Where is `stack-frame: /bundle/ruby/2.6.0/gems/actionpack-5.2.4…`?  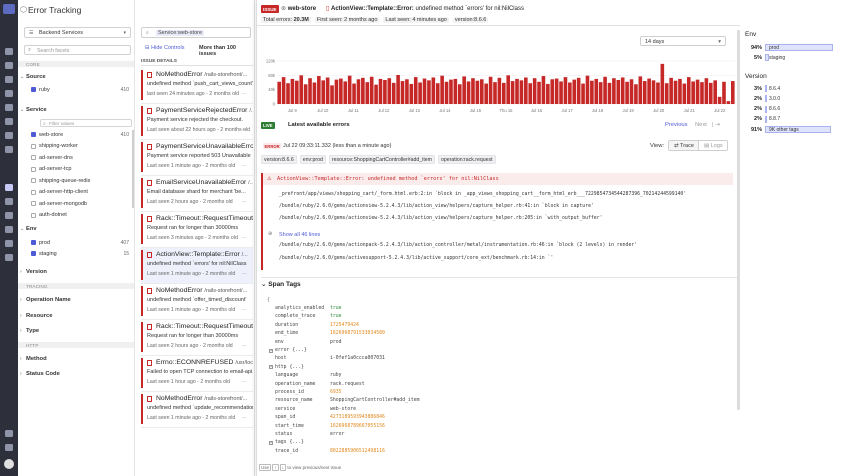 stack-frame: /bundle/ruby/2.6.0/gems/actionpack-5.2.4… is located at coordinates (458, 245).